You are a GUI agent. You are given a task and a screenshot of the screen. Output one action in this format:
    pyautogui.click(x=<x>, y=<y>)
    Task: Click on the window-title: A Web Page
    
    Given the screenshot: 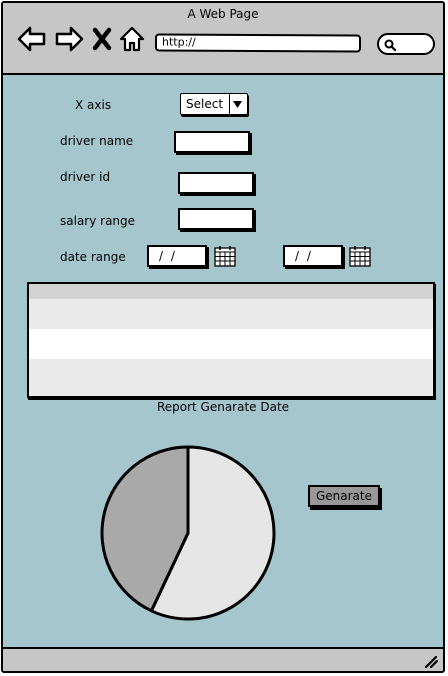 What is the action you would take?
    pyautogui.click(x=223, y=14)
    